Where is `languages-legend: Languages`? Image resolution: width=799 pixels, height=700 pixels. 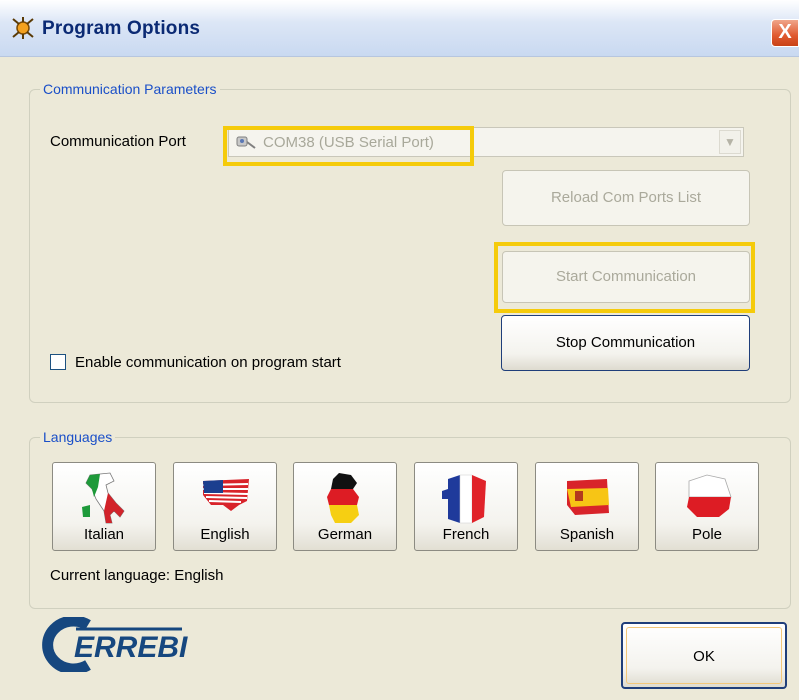 languages-legend: Languages is located at coordinates (78, 437).